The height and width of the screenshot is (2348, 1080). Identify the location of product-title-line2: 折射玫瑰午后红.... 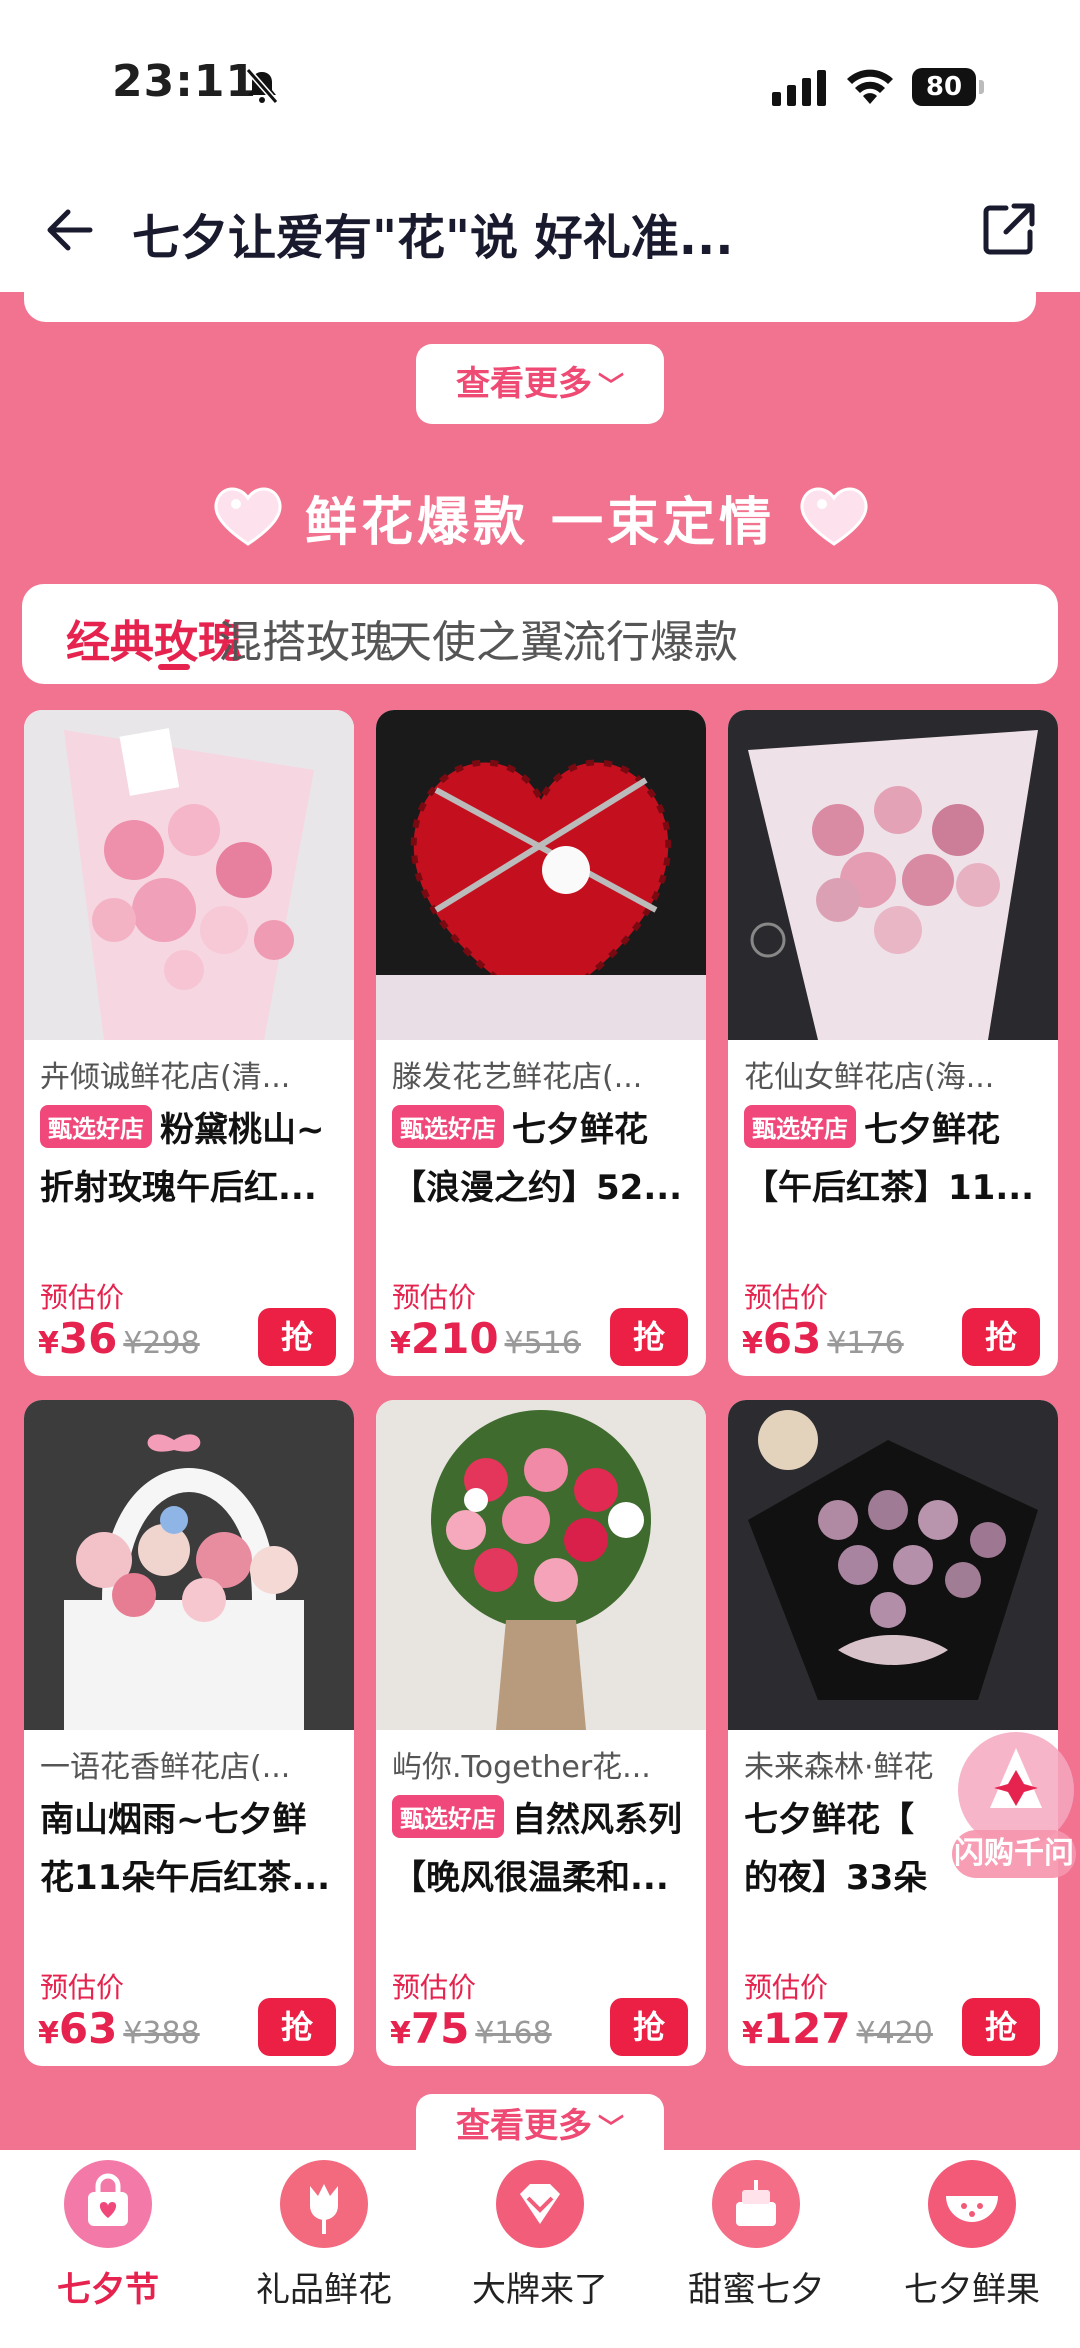
(178, 1188).